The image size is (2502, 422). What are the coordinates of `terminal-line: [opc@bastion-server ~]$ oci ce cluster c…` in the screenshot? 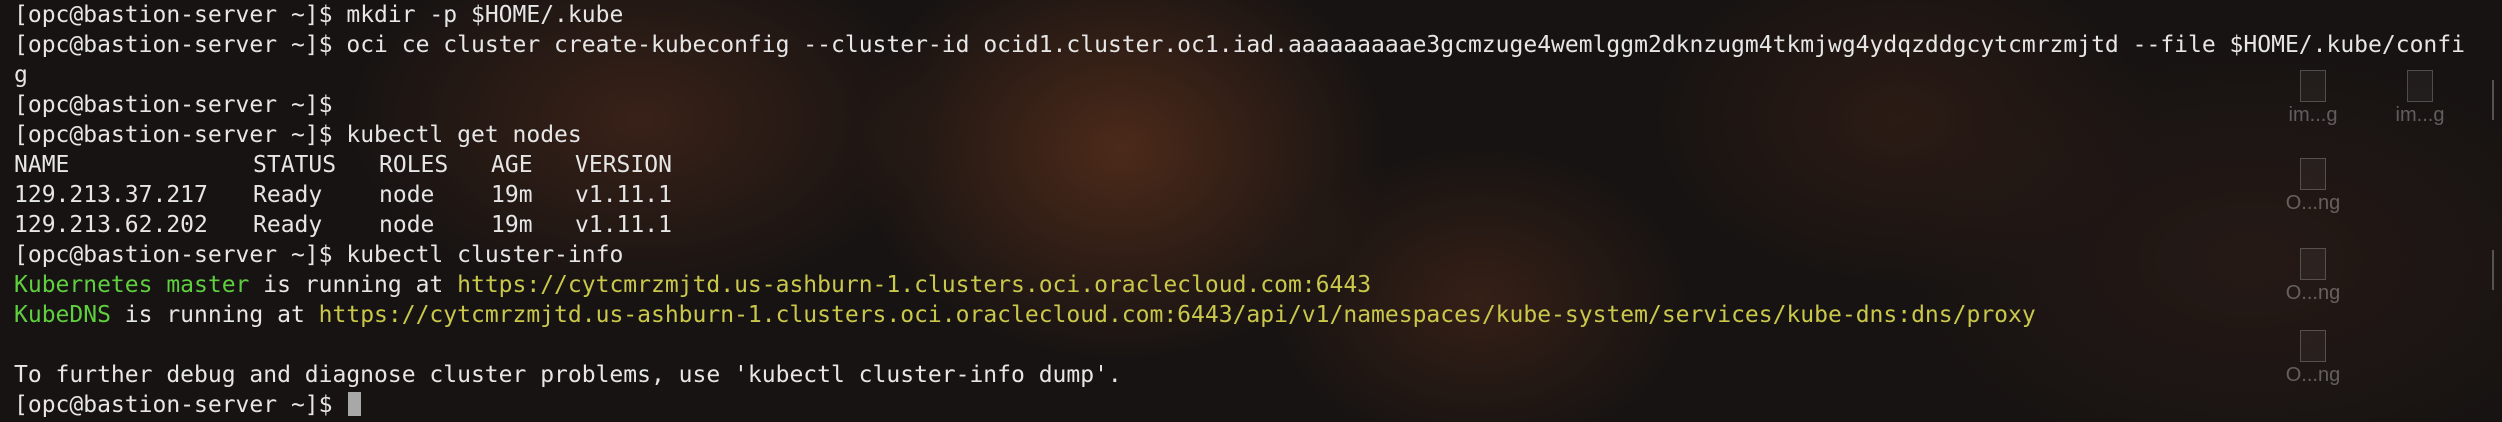 It's located at (1248, 45).